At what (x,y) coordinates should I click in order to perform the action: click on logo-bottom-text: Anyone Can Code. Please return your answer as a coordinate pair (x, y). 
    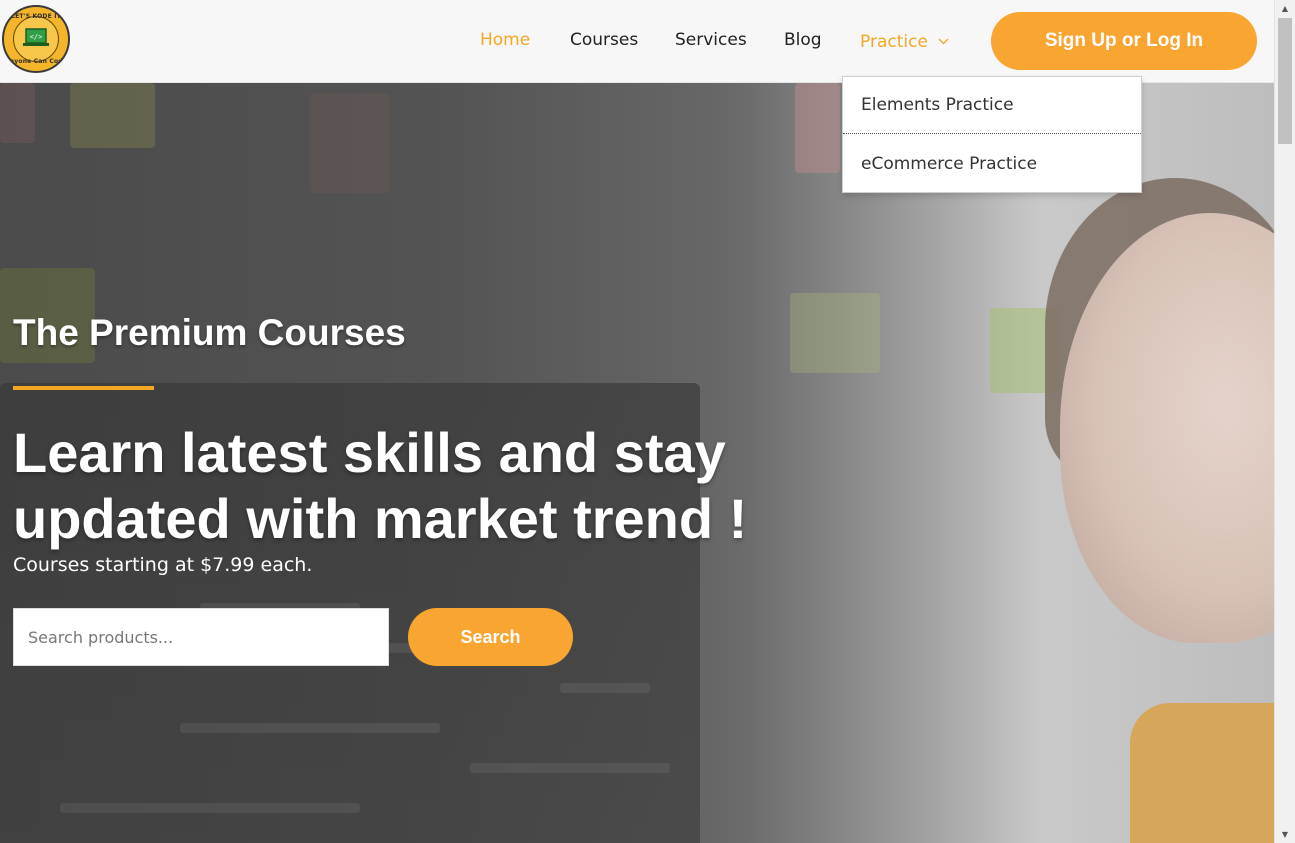
    Looking at the image, I should click on (36, 61).